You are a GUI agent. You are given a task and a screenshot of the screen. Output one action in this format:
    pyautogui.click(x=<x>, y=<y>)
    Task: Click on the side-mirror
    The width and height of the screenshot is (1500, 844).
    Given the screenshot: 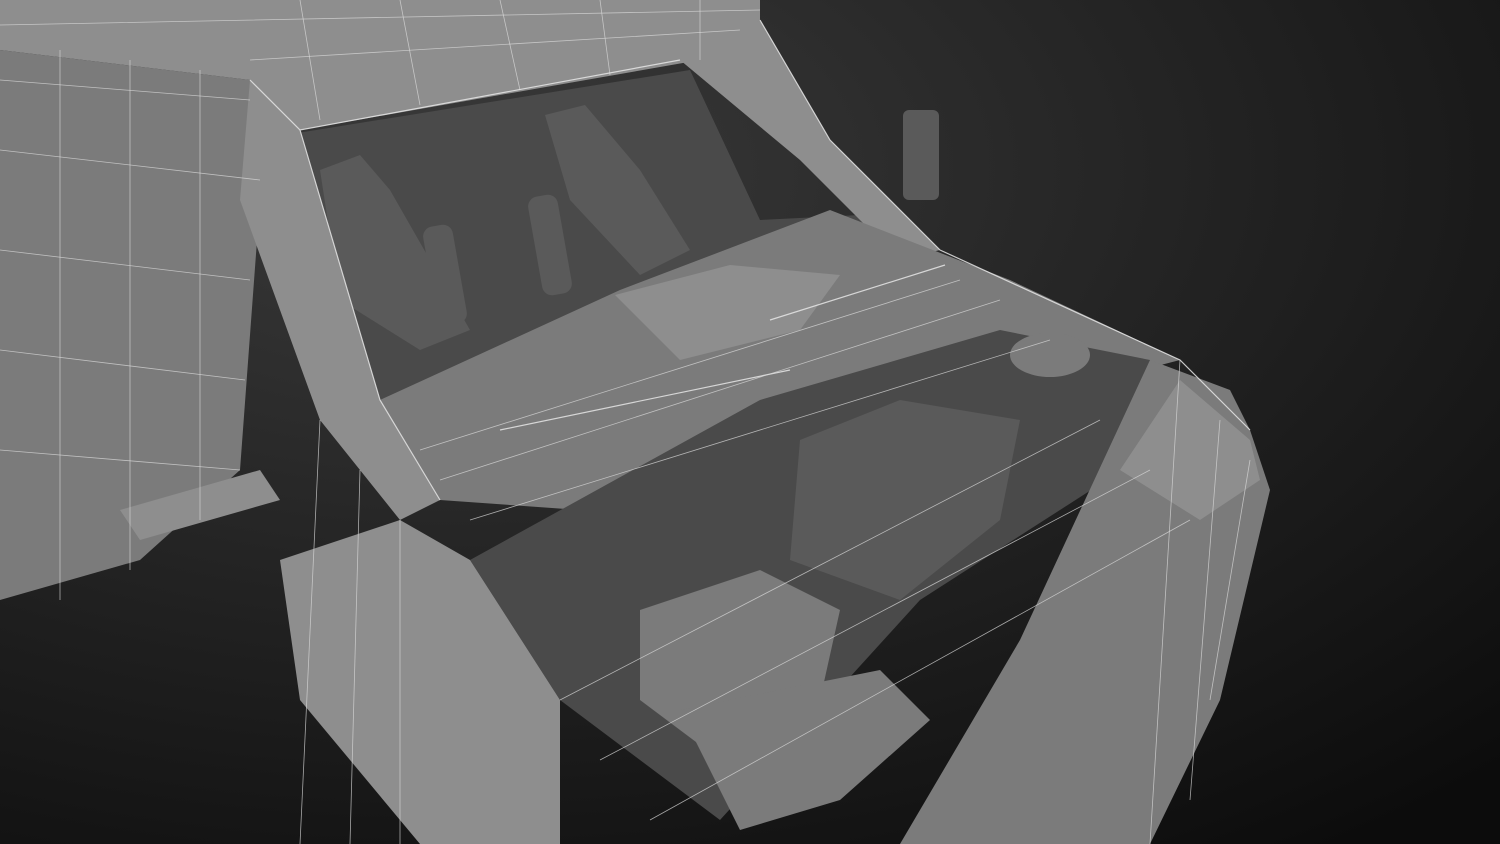 What is the action you would take?
    pyautogui.click(x=921, y=155)
    